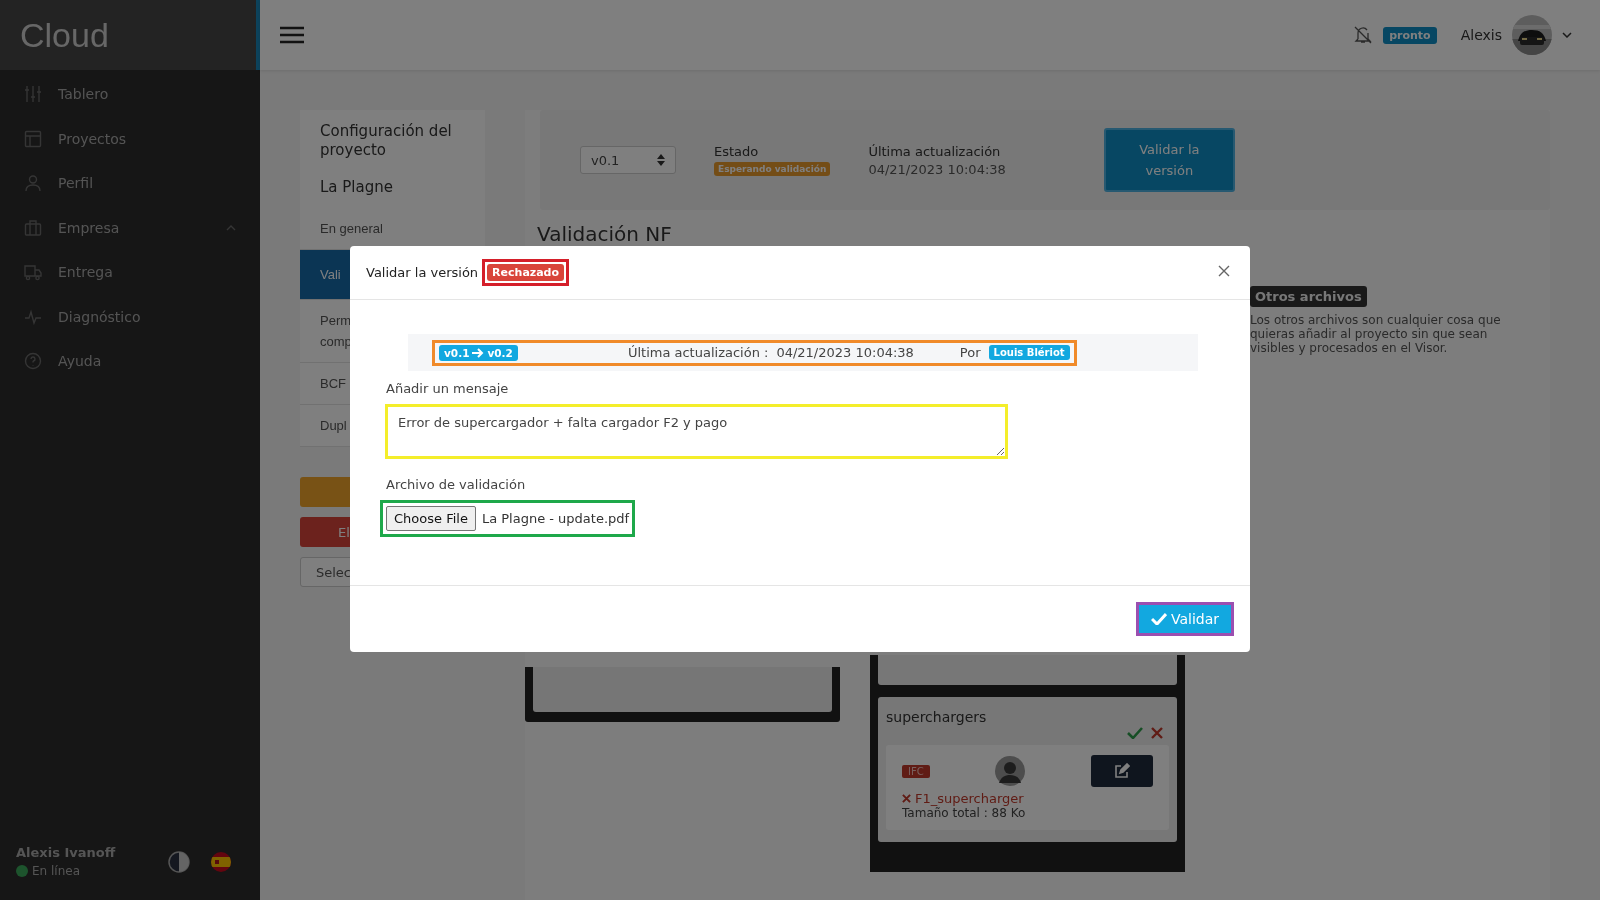  What do you see at coordinates (661, 160) in the screenshot?
I see `sort-icon` at bounding box center [661, 160].